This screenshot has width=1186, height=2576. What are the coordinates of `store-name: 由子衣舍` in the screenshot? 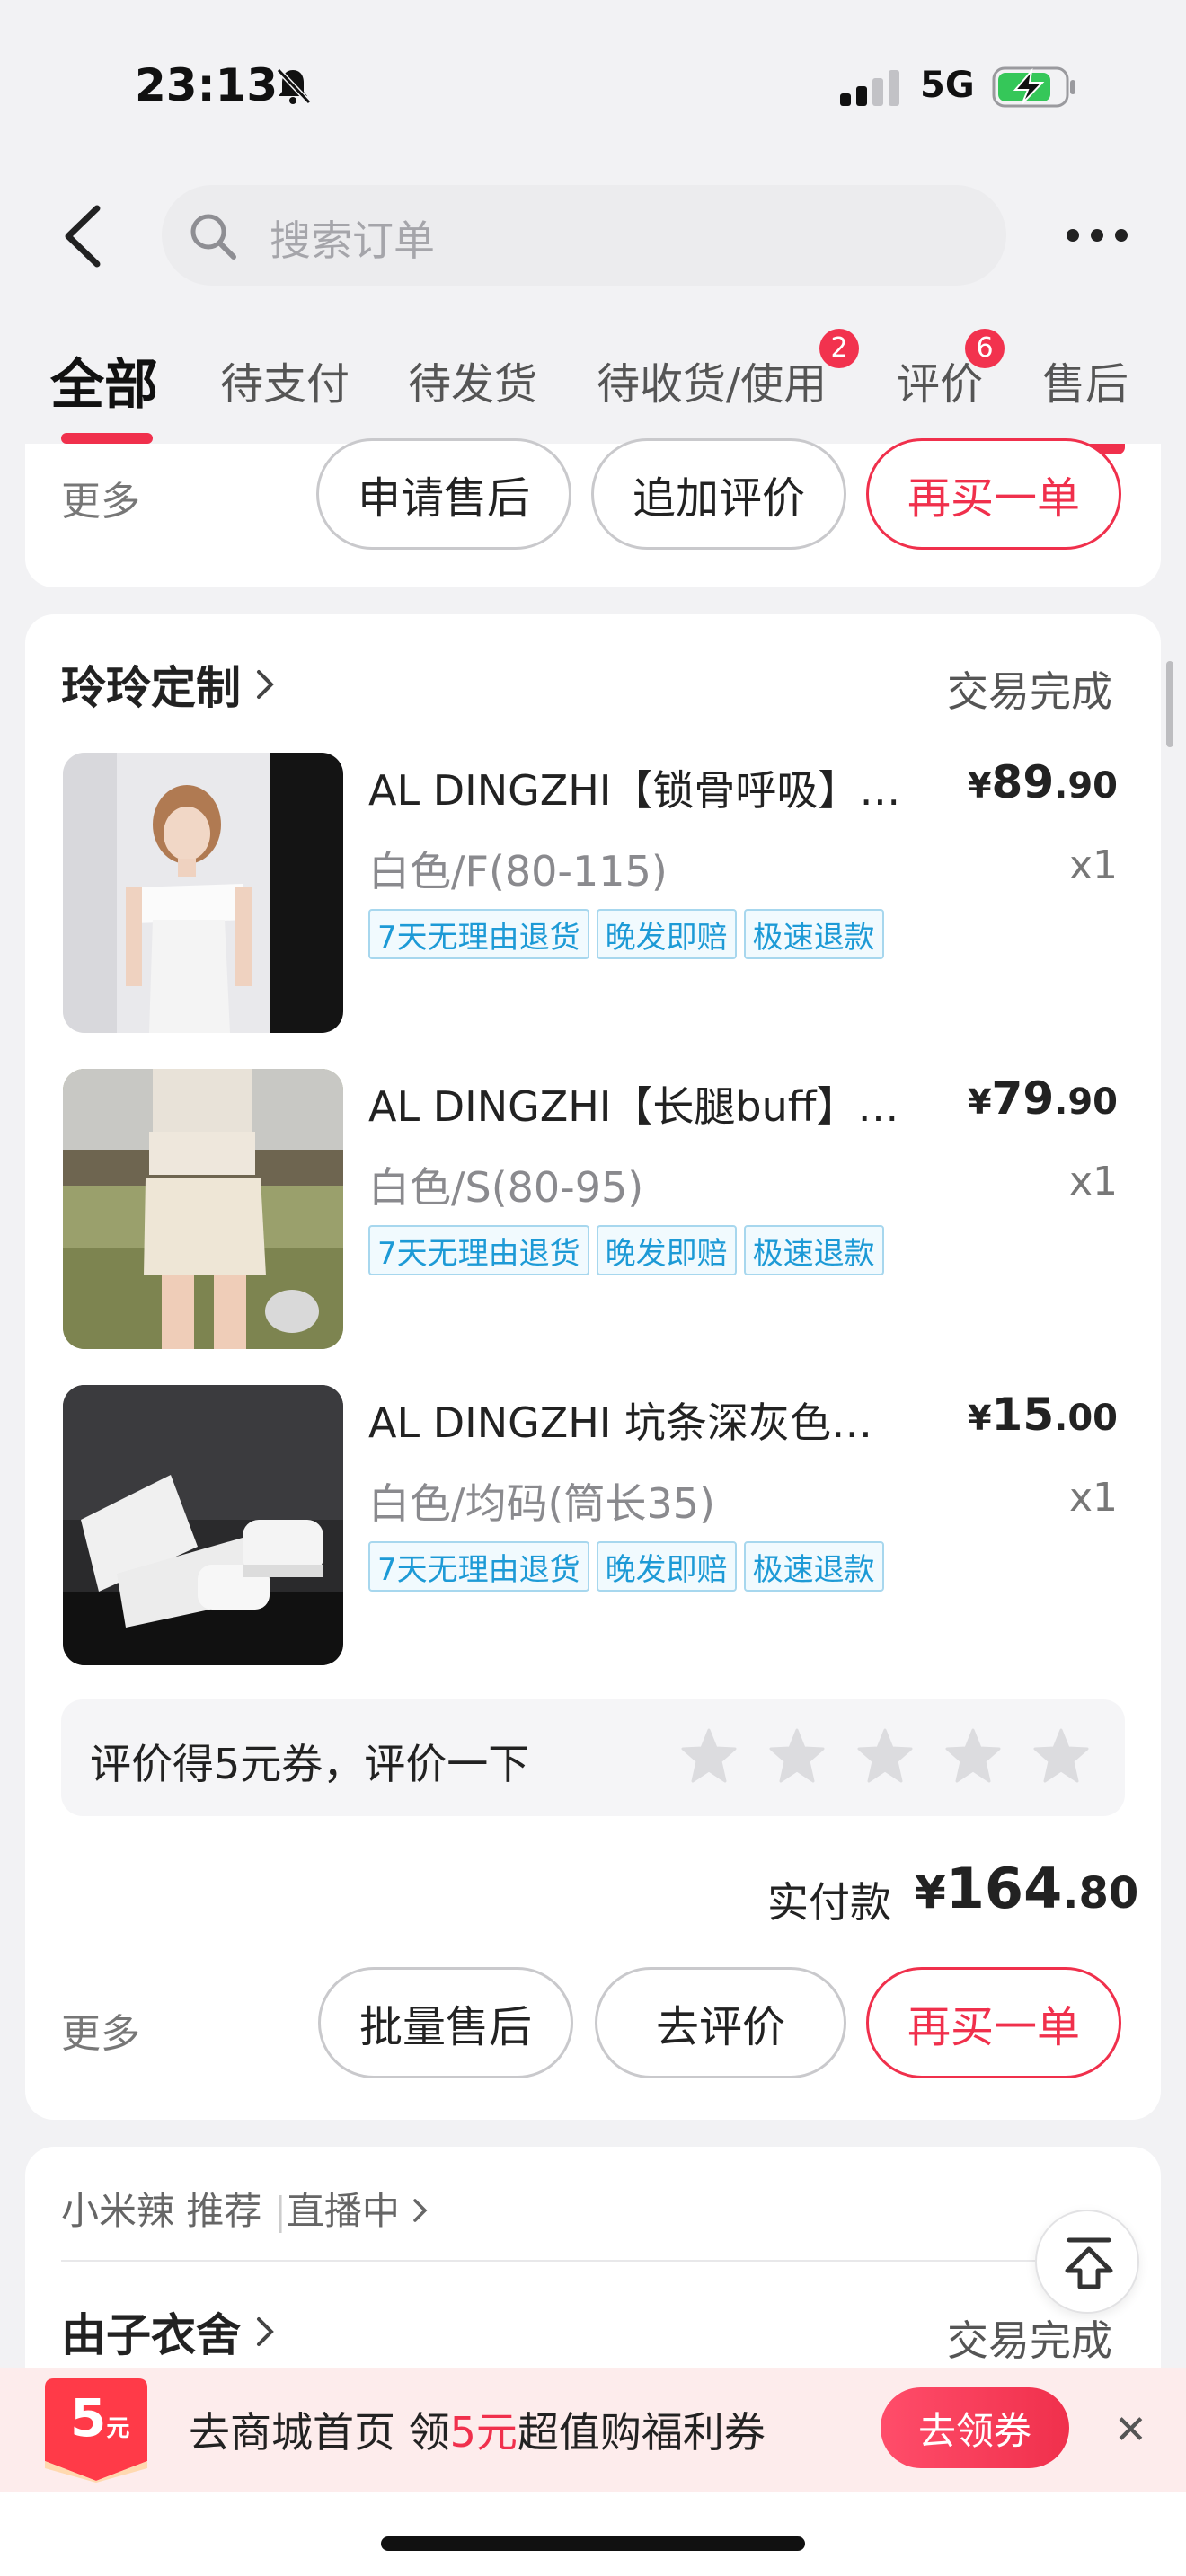 It's located at (151, 2335).